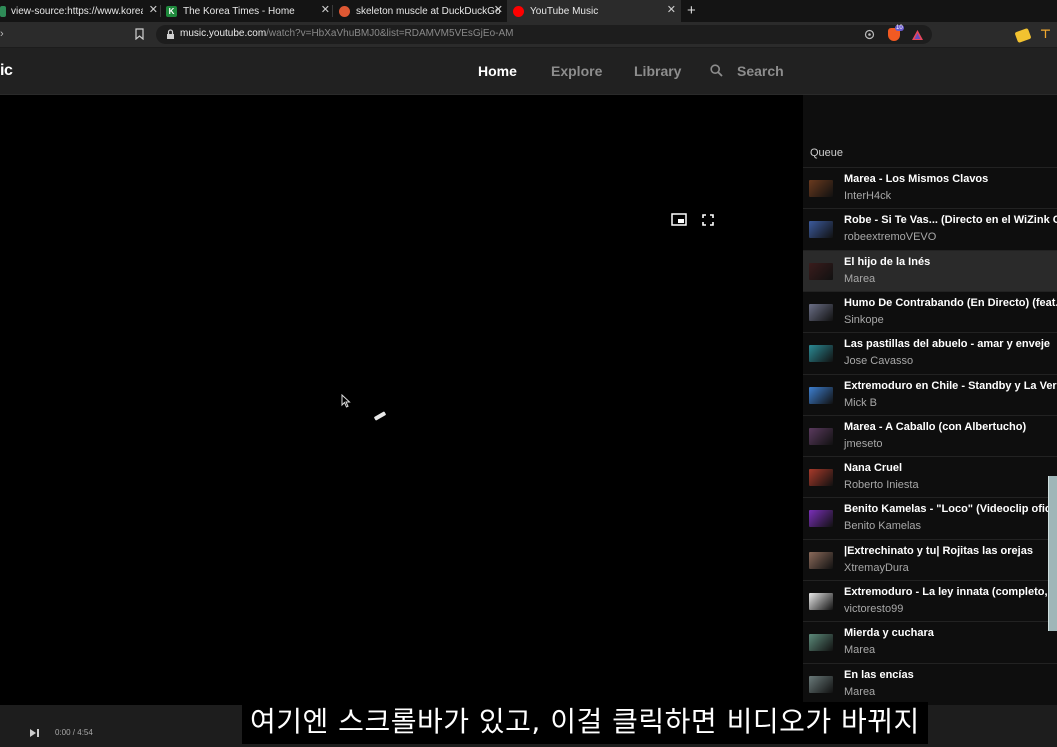 The height and width of the screenshot is (747, 1057). Describe the element at coordinates (878, 361) in the screenshot. I see `queue-item-artist: Jose Cavasso` at that location.